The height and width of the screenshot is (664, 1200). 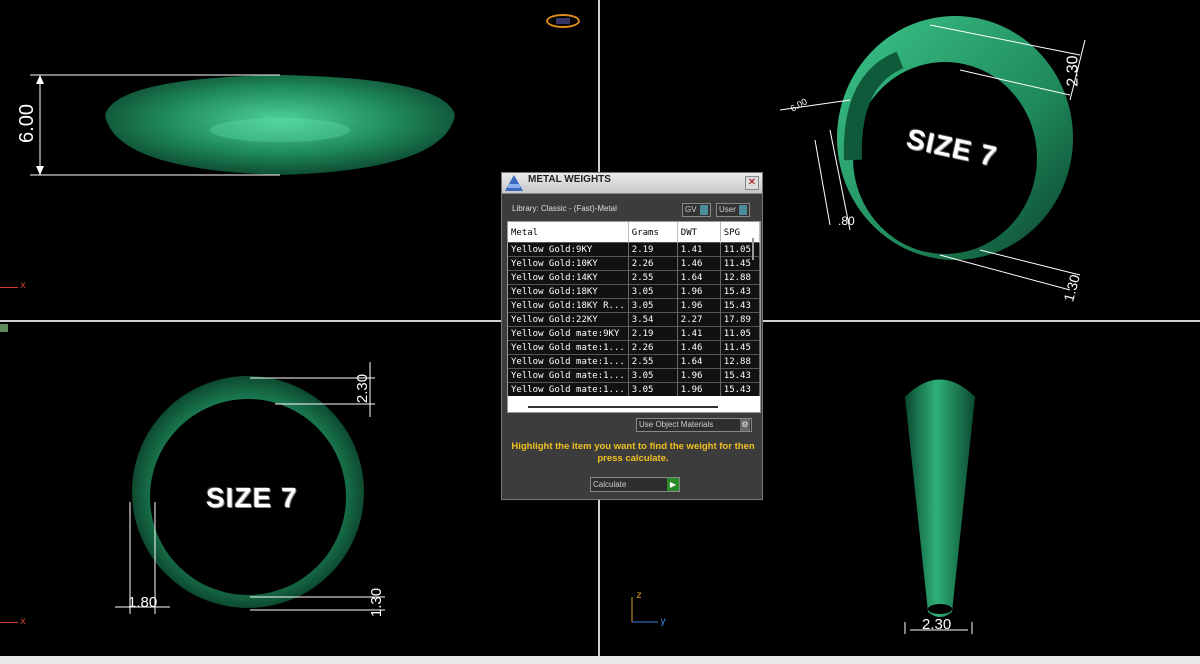 I want to click on user-toggle: User, so click(x=733, y=210).